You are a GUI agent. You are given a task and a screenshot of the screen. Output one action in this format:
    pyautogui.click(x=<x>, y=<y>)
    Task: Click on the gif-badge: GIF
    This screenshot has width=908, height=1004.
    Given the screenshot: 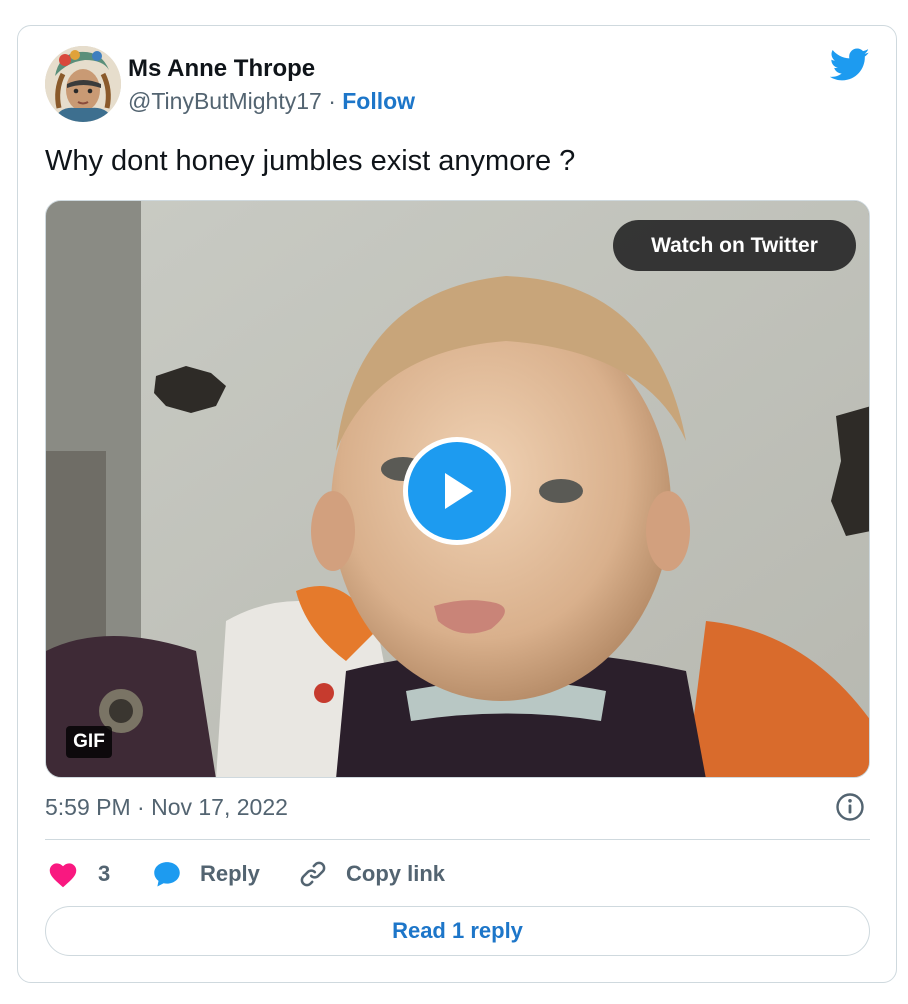 What is the action you would take?
    pyautogui.click(x=89, y=742)
    